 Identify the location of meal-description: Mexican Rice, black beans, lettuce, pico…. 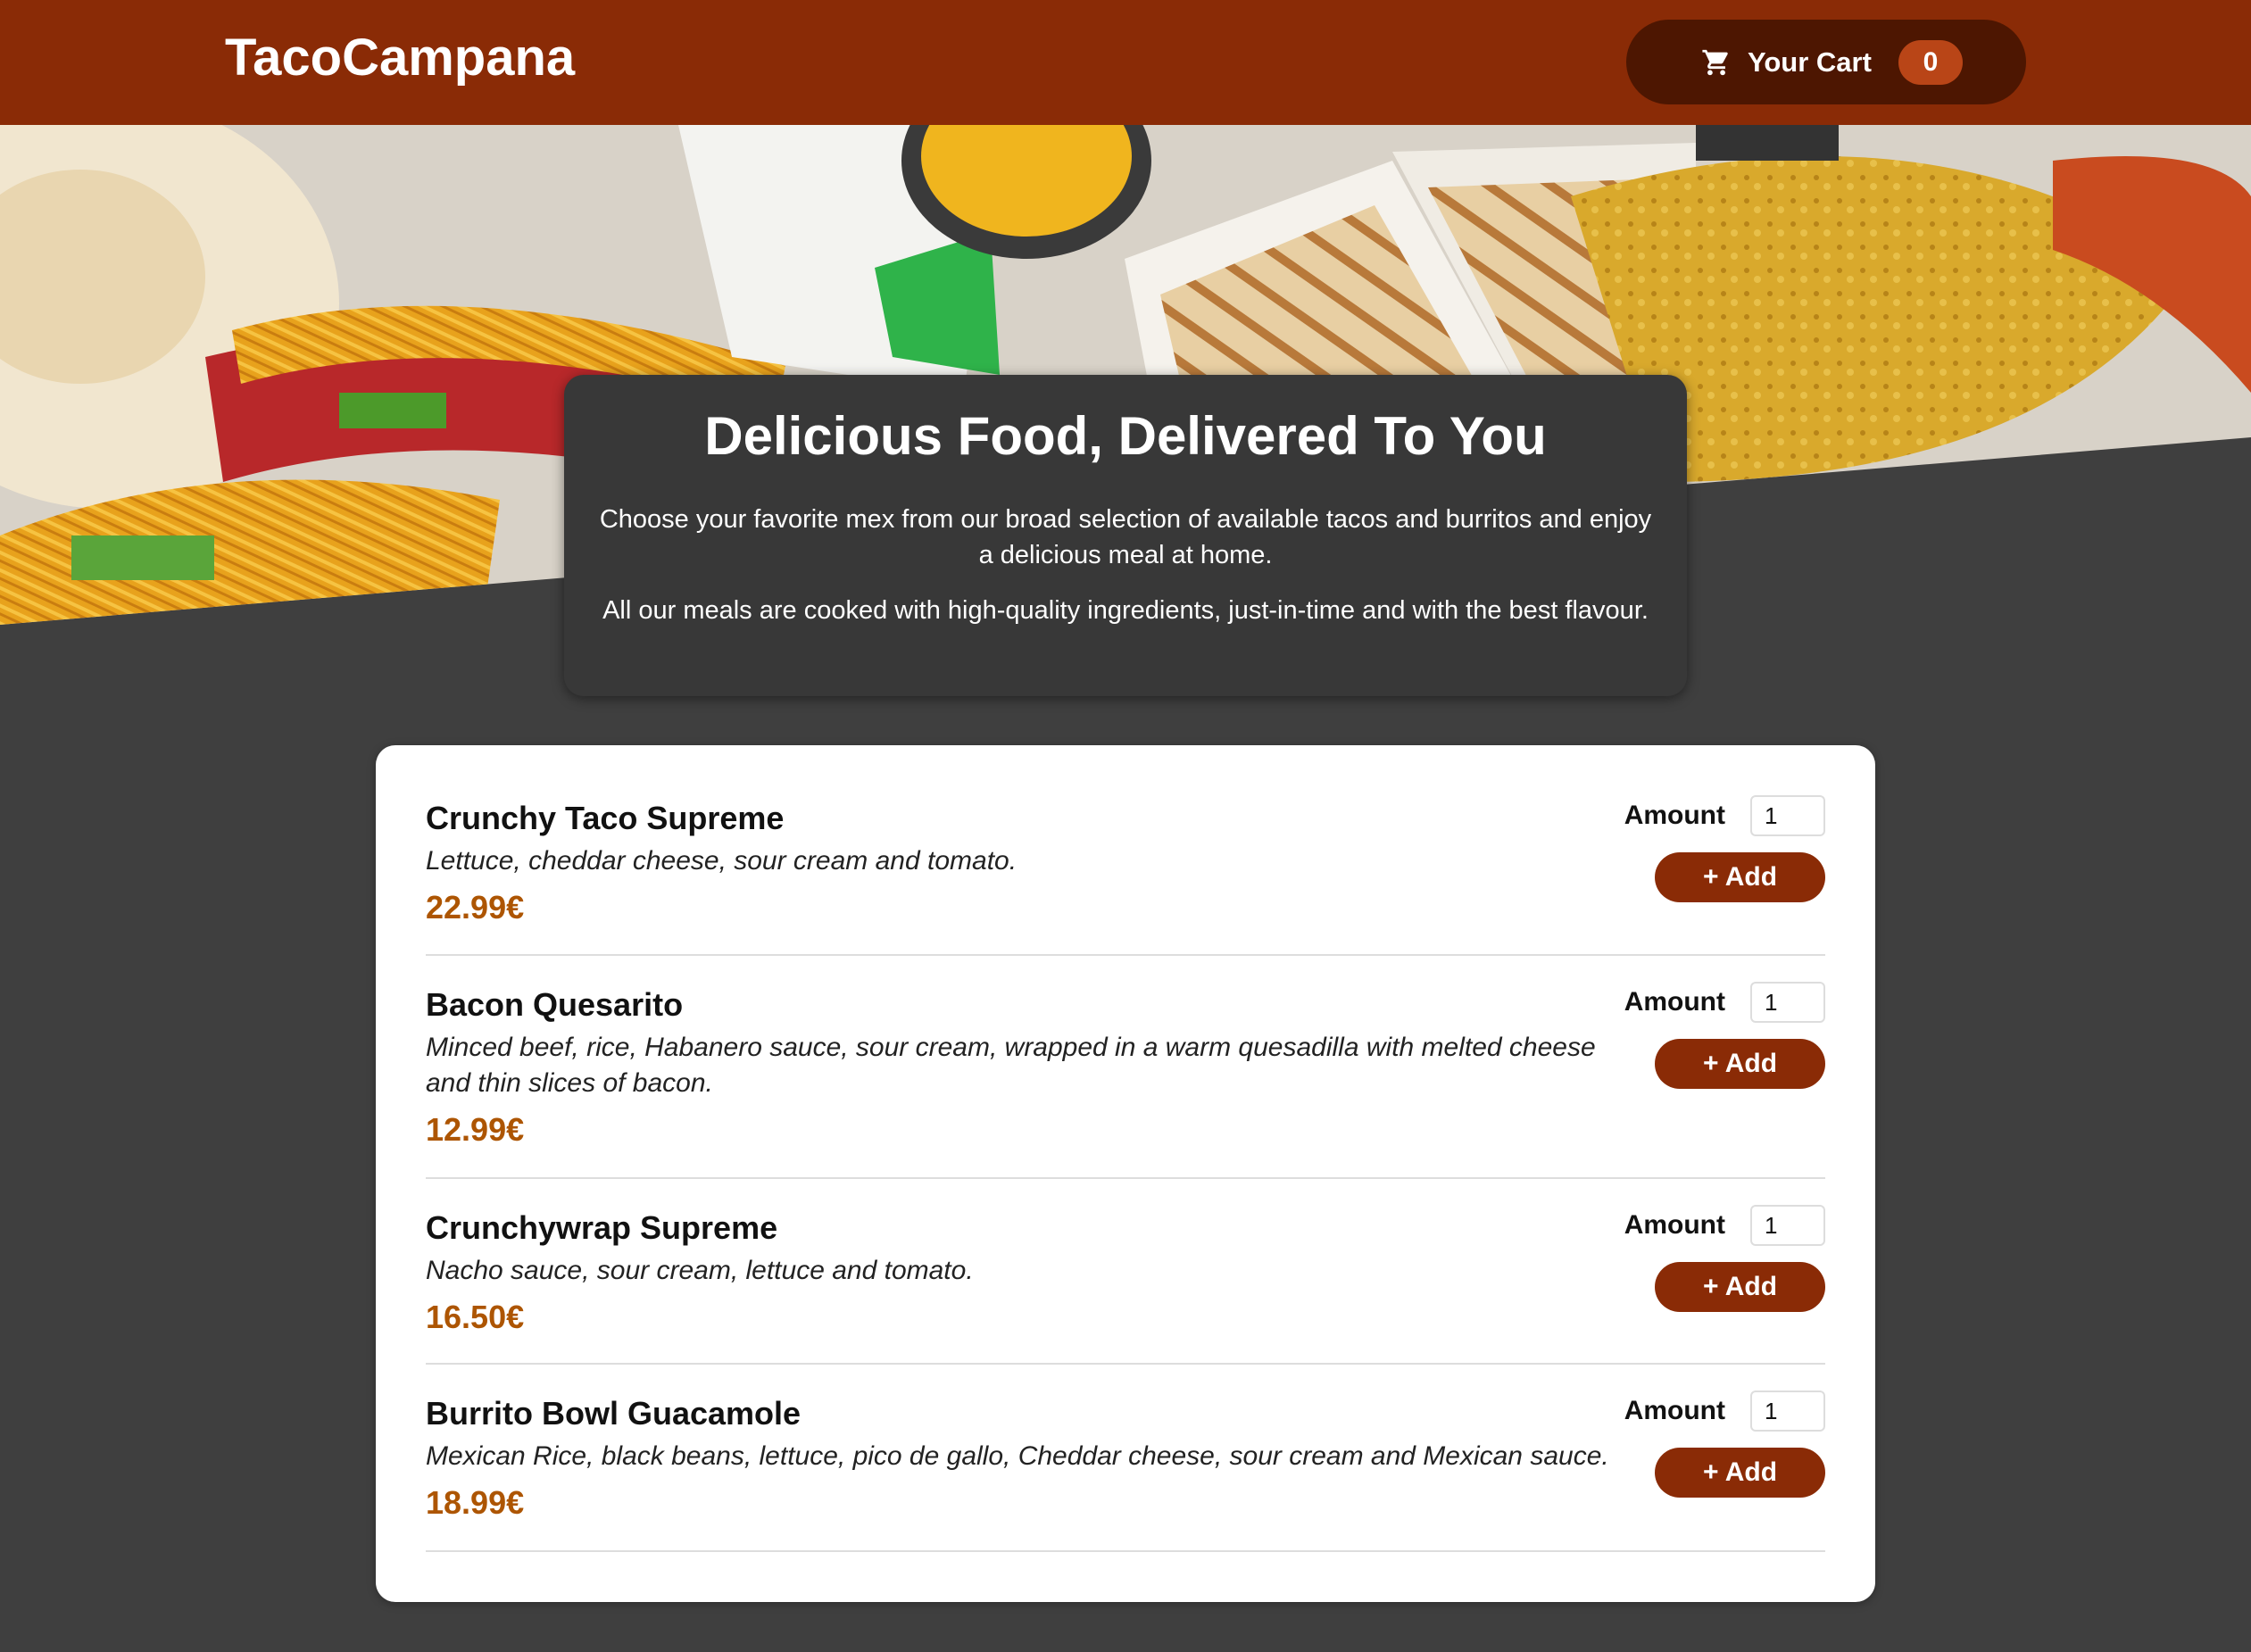
(1018, 1456).